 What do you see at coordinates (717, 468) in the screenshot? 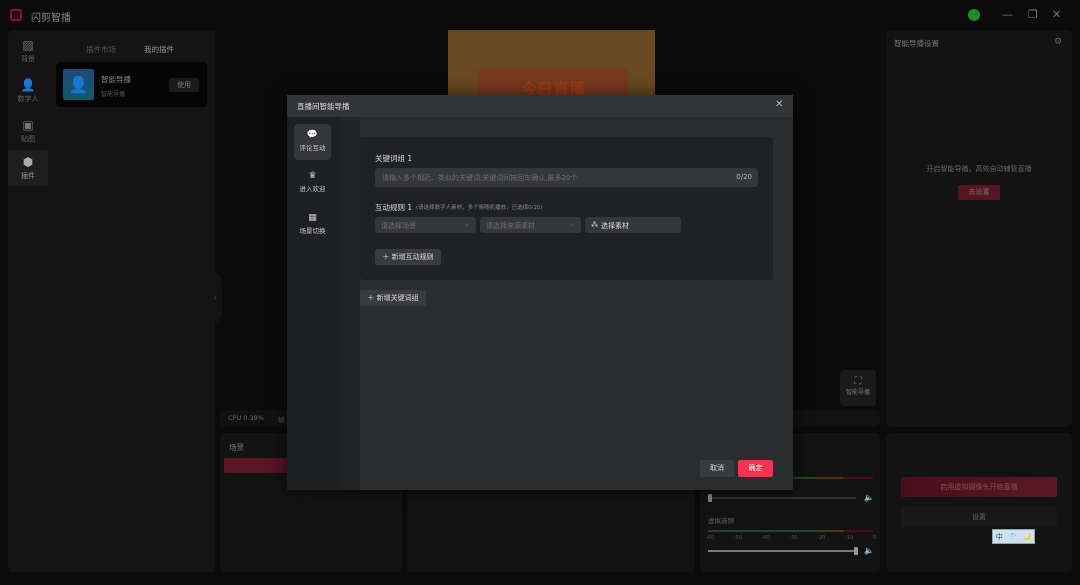
I see `cancel-button: 取消` at bounding box center [717, 468].